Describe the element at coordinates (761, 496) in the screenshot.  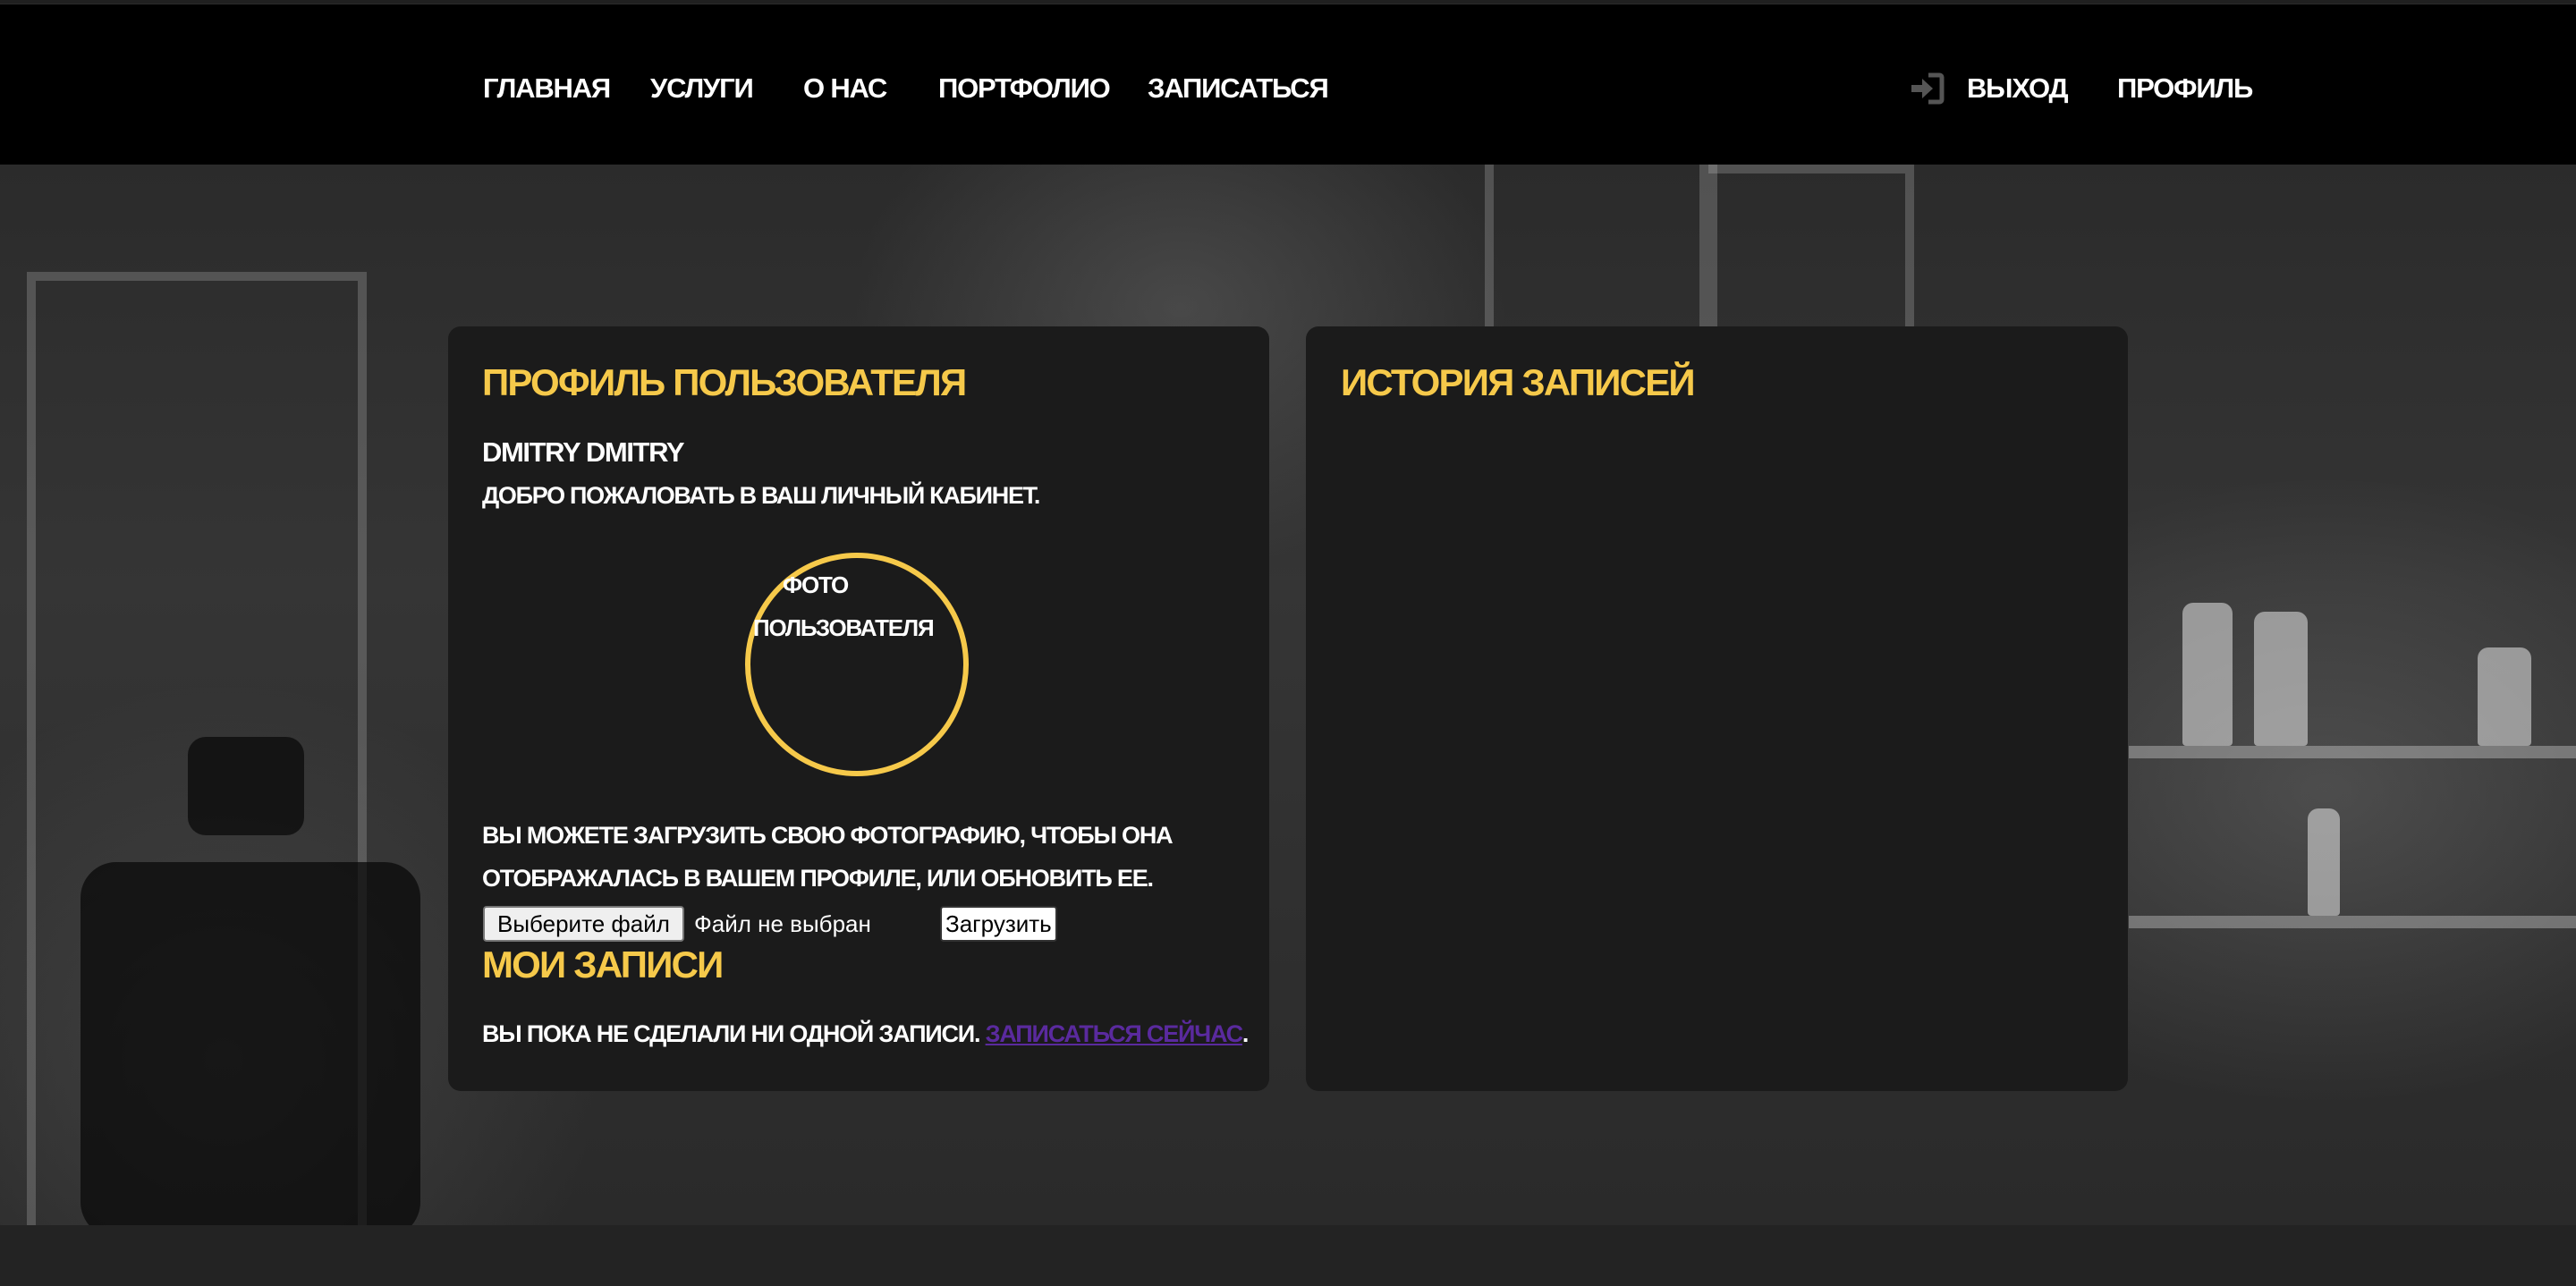
I see `welcome-text: ДОБРО ПОЖАЛОВАТЬ В ВАШ ЛИЧНЫЙ КАБИНЕТ.` at that location.